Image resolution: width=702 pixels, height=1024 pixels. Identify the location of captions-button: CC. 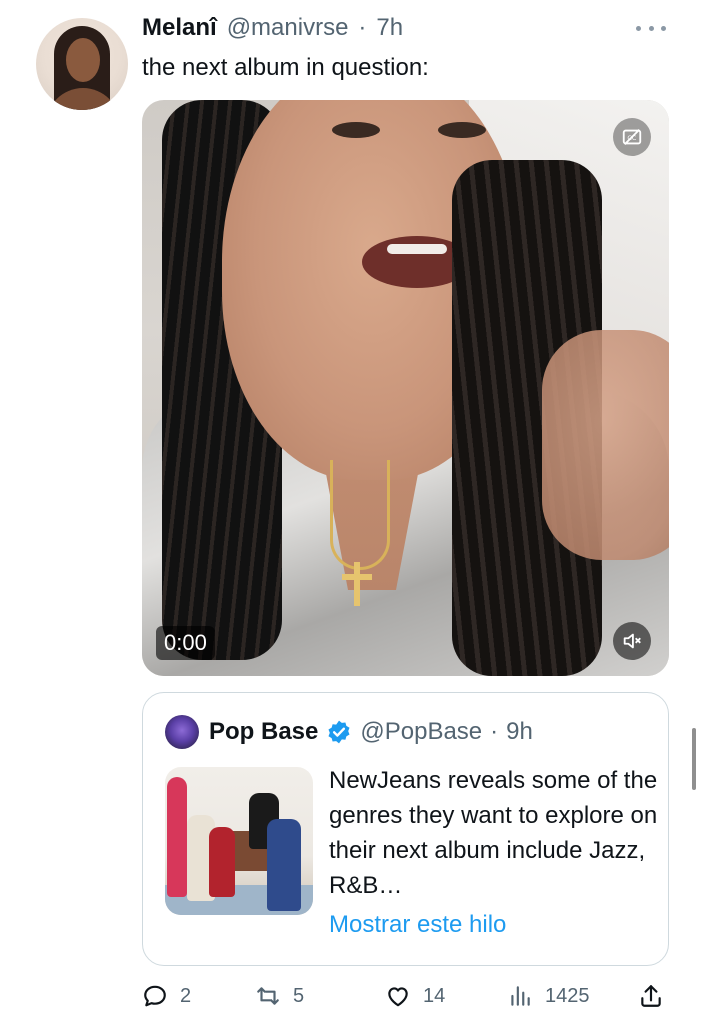
(632, 137).